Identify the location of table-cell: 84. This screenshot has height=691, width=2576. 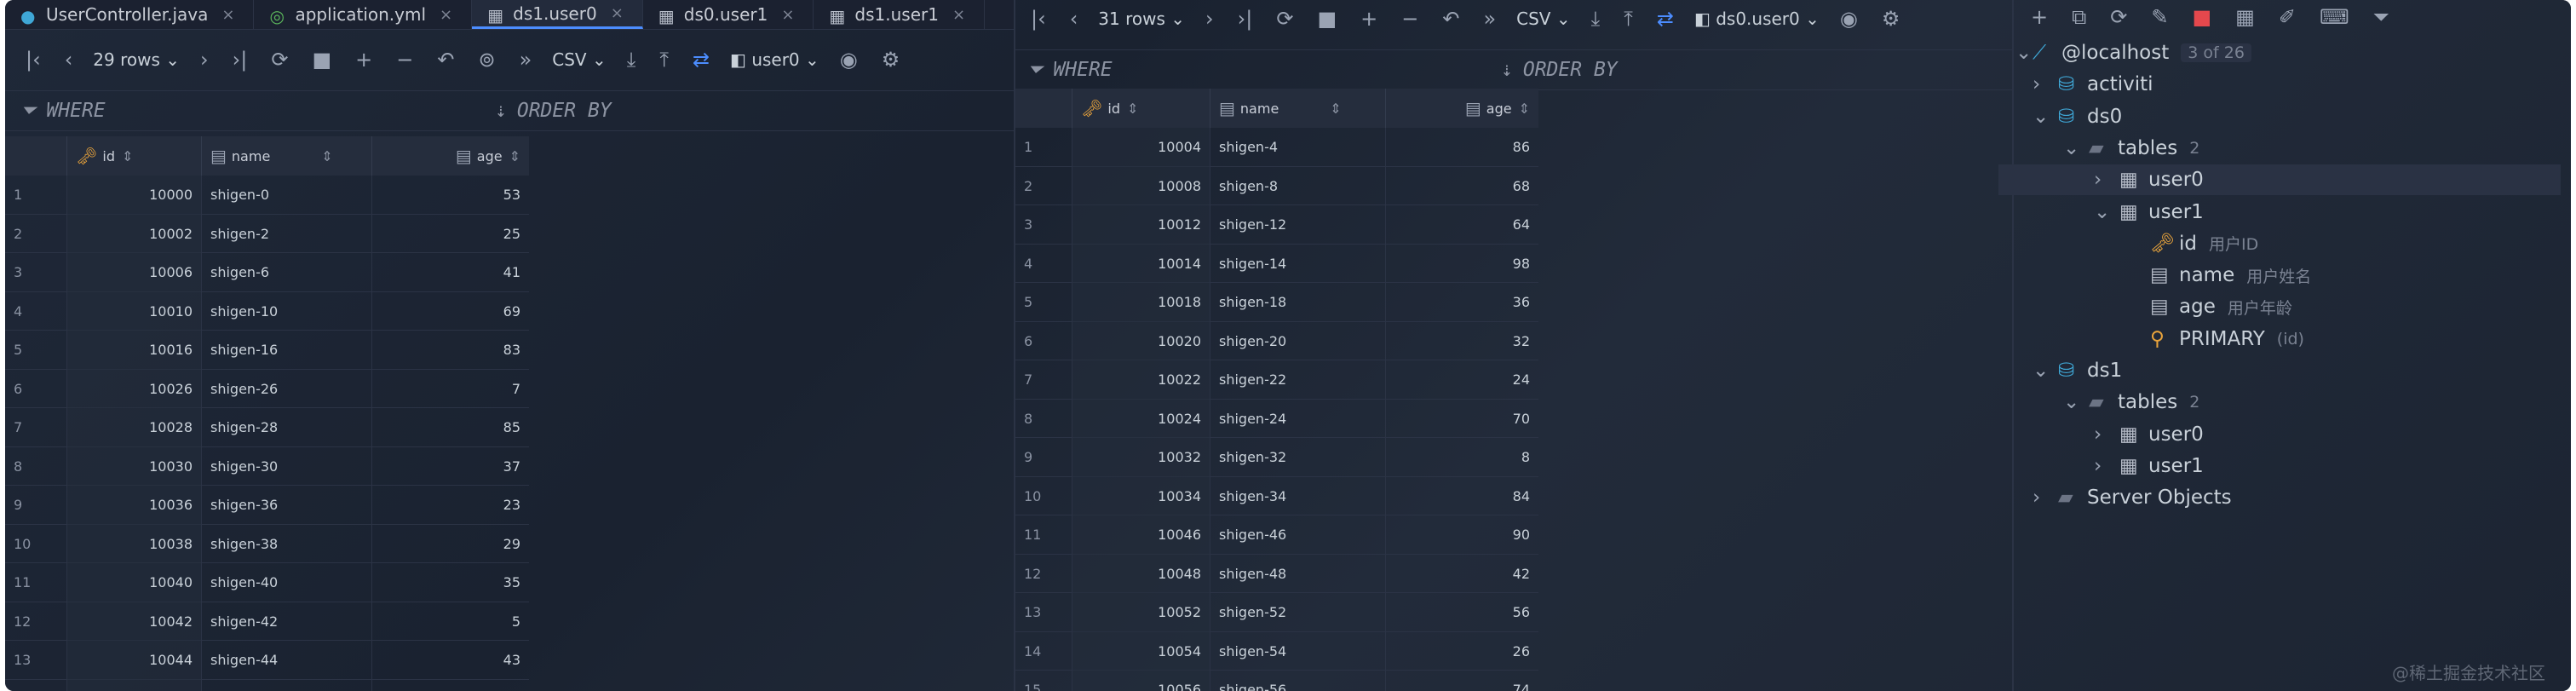
(1462, 495).